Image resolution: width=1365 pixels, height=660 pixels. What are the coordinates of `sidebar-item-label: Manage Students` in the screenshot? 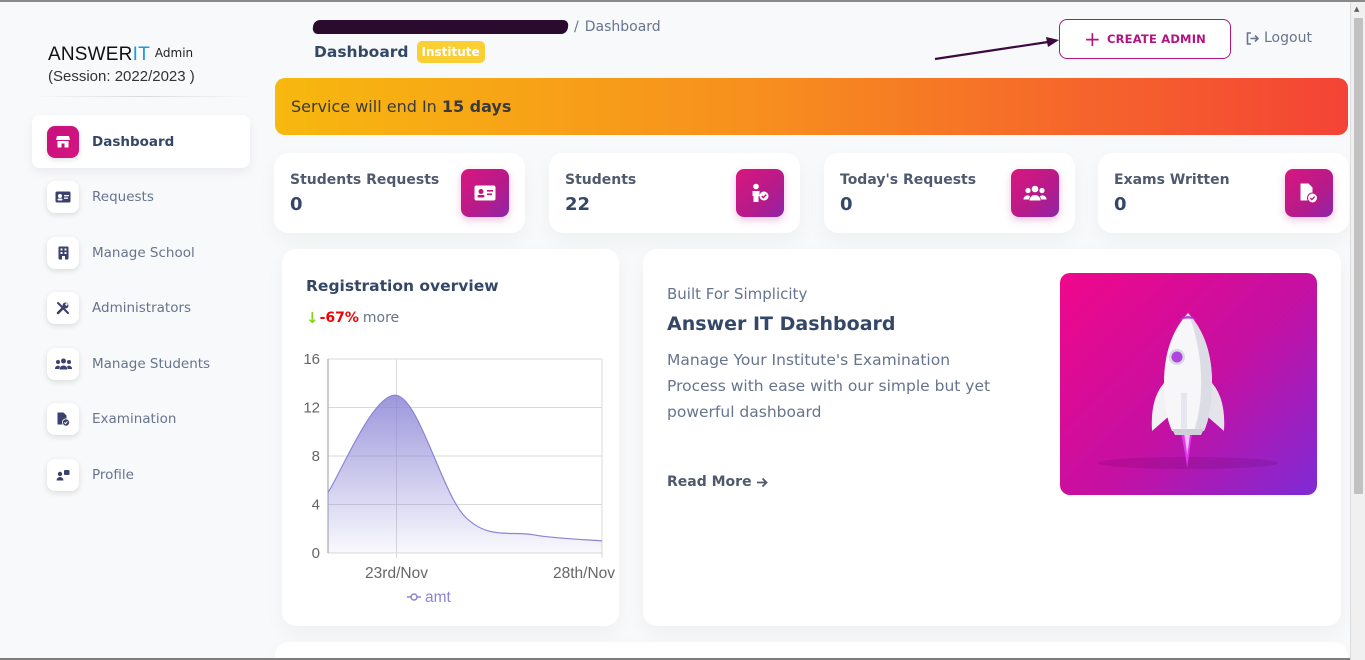 It's located at (151, 363).